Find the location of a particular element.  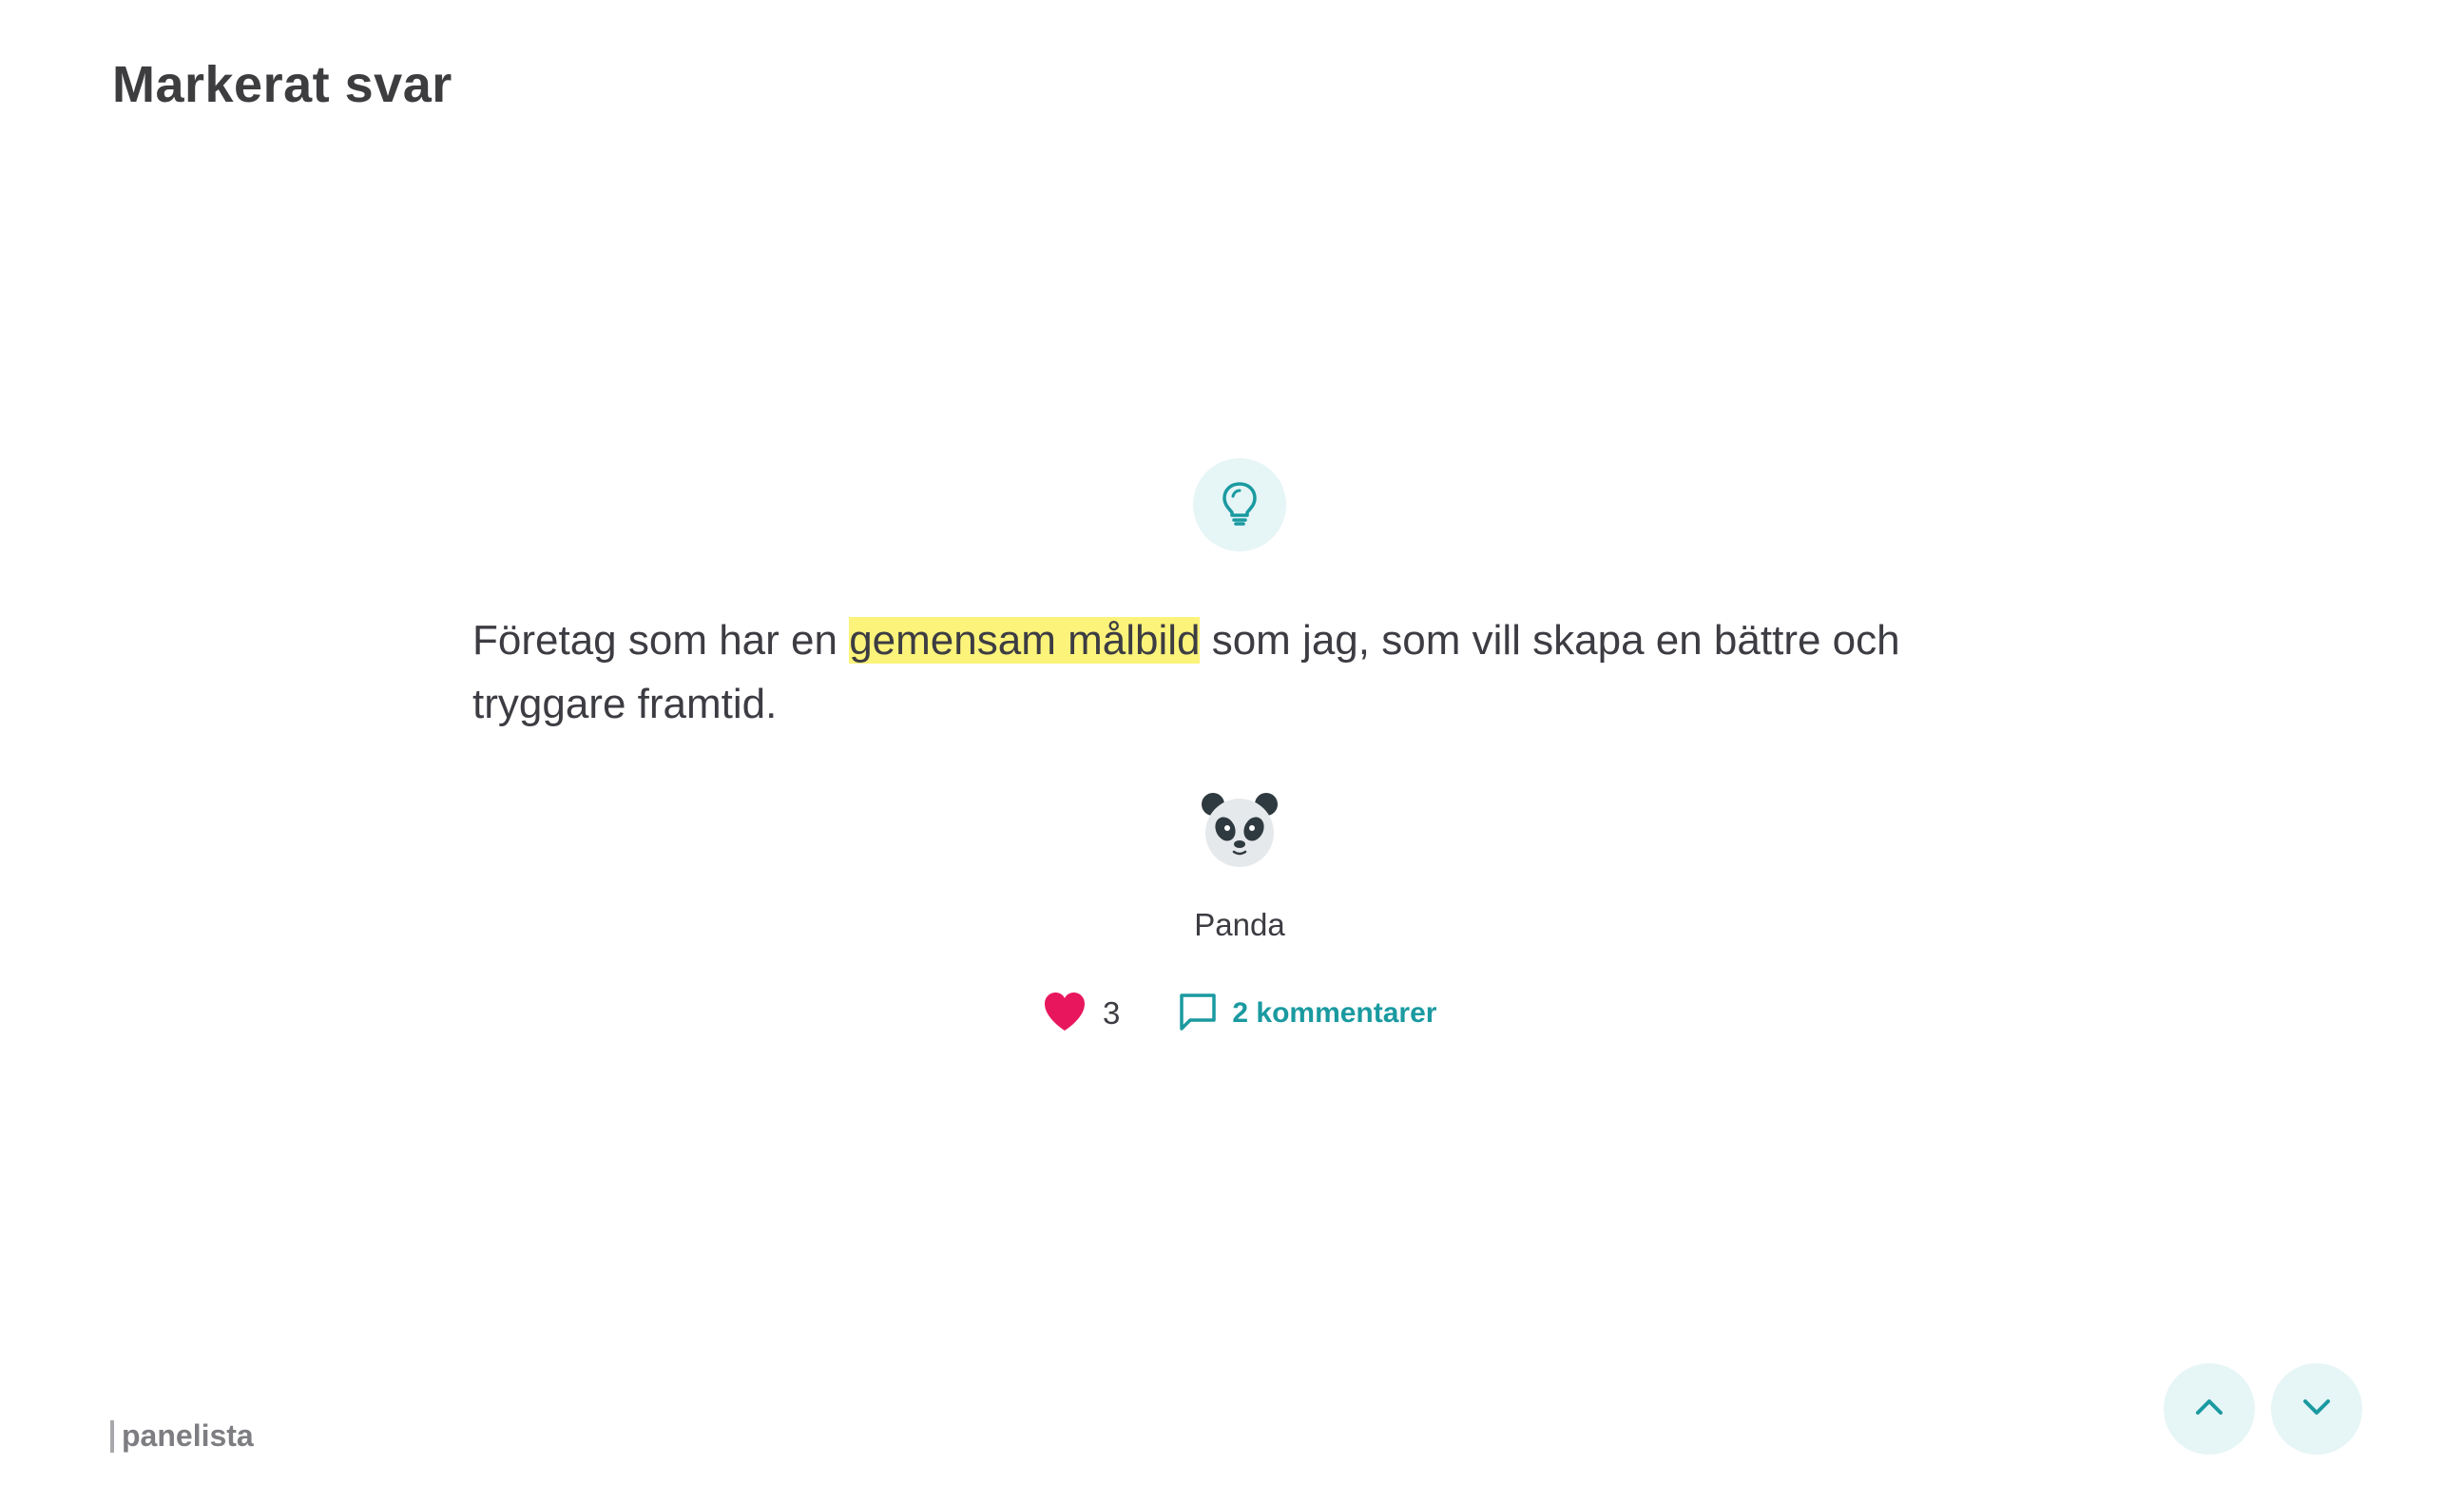

heart-icon is located at coordinates (1065, 1014).